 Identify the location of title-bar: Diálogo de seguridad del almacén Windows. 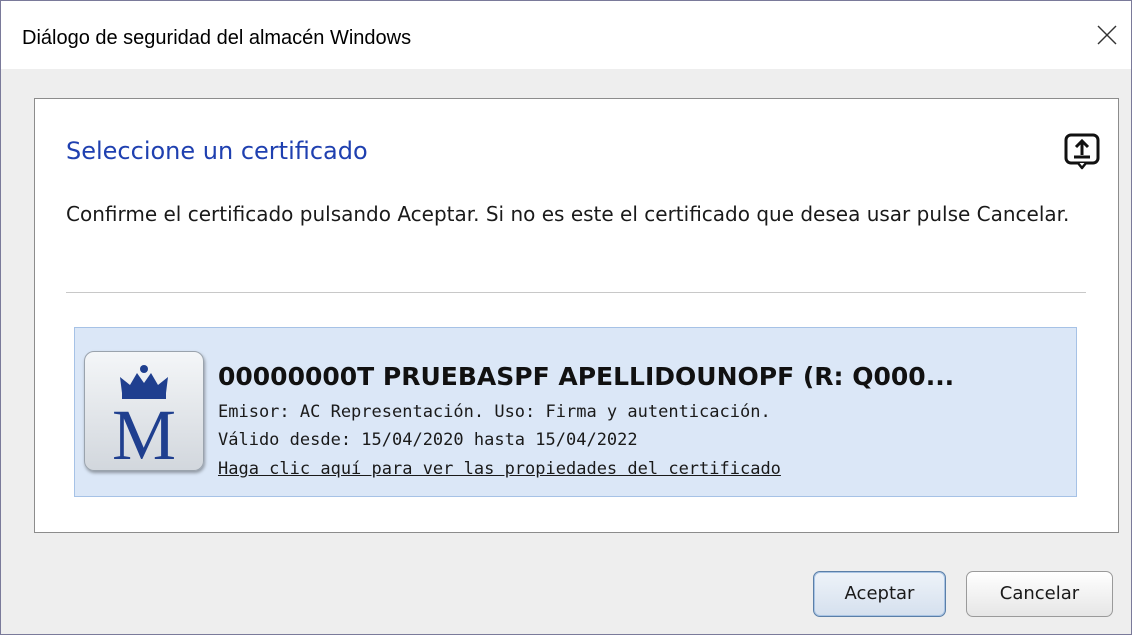
(566, 35).